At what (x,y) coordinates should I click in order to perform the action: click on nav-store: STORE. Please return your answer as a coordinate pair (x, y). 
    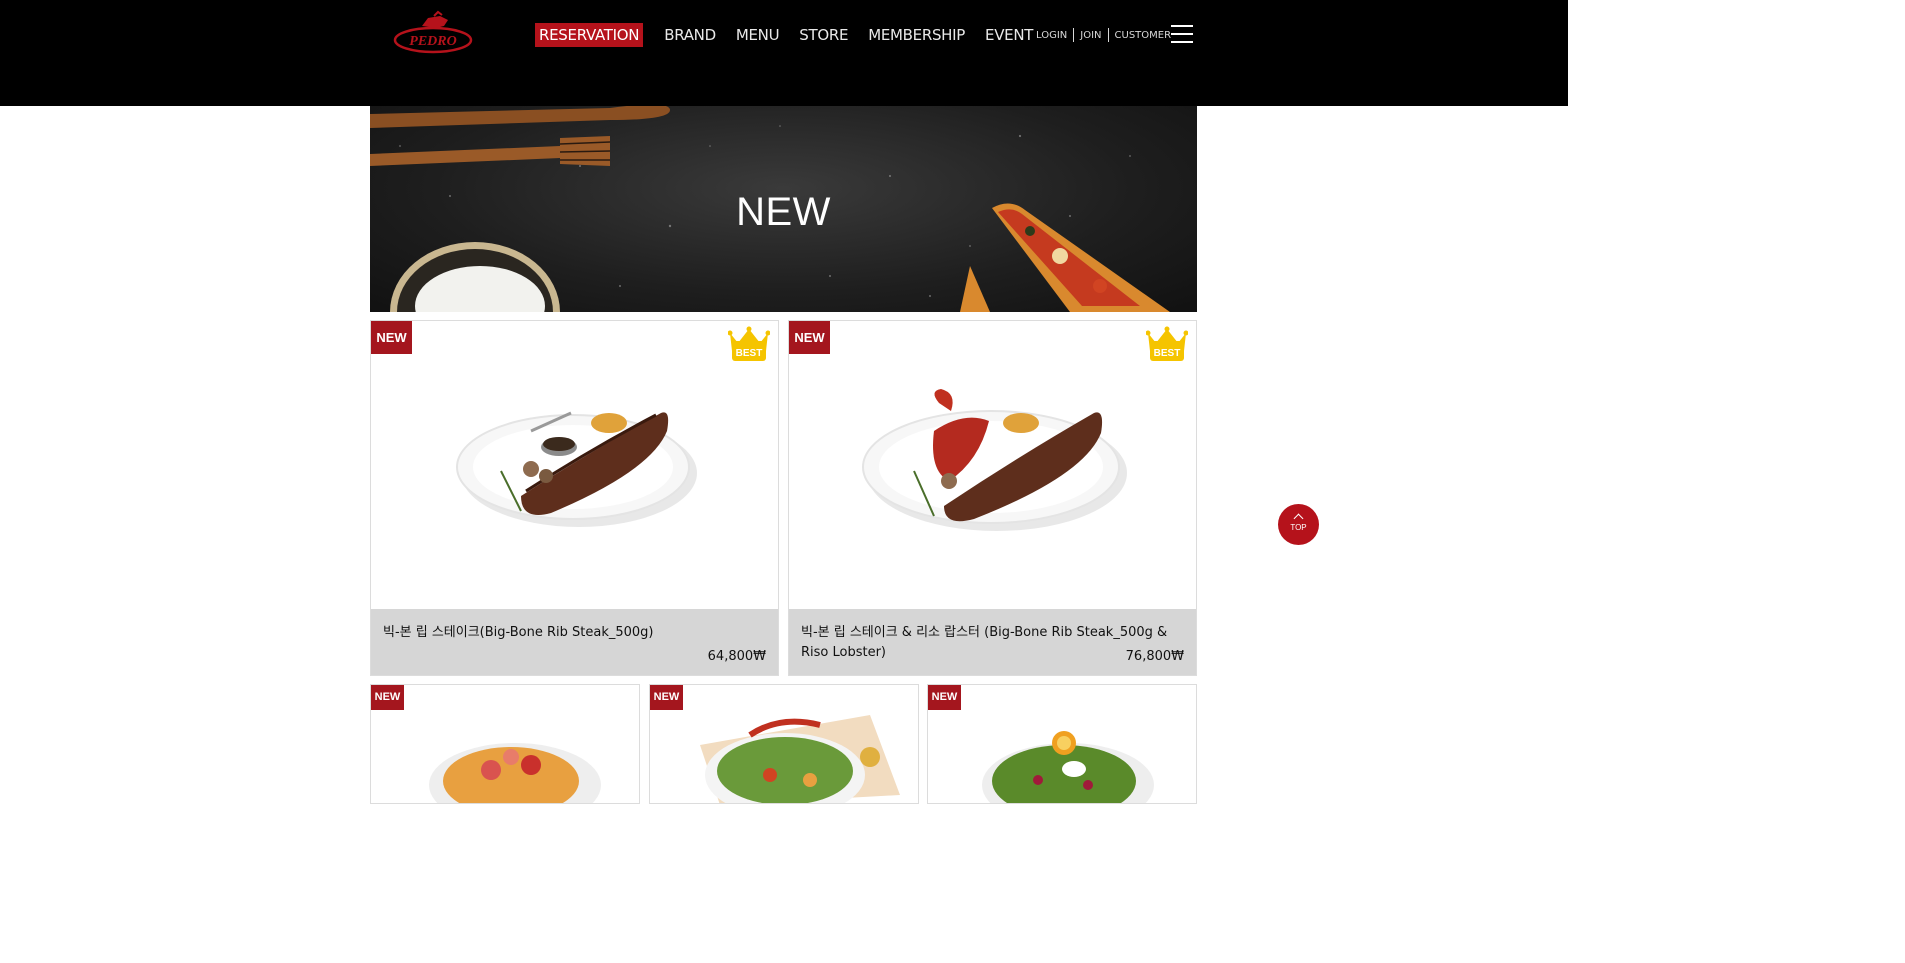
    Looking at the image, I should click on (823, 35).